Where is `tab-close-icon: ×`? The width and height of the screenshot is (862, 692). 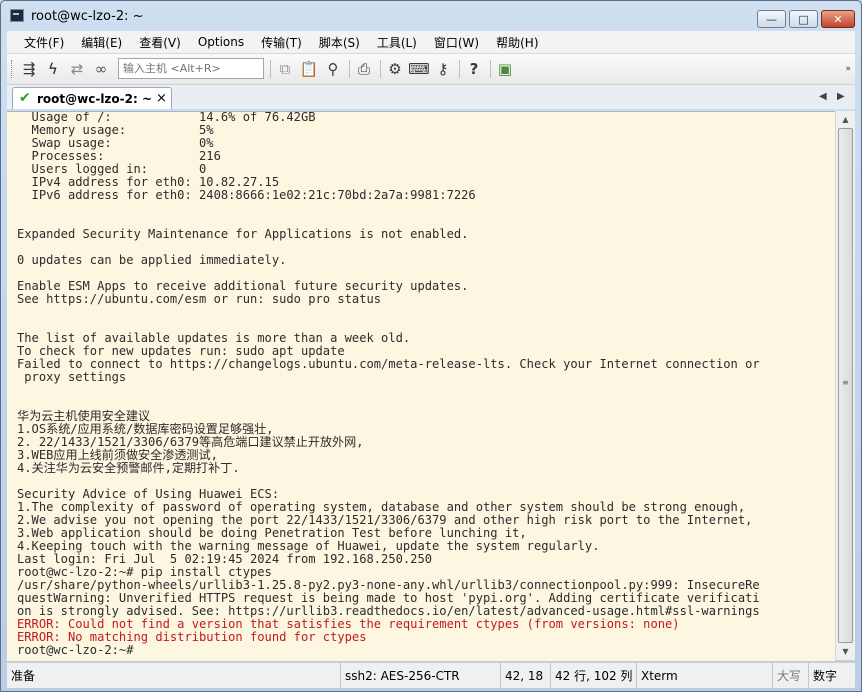
tab-close-icon: × is located at coordinates (161, 98).